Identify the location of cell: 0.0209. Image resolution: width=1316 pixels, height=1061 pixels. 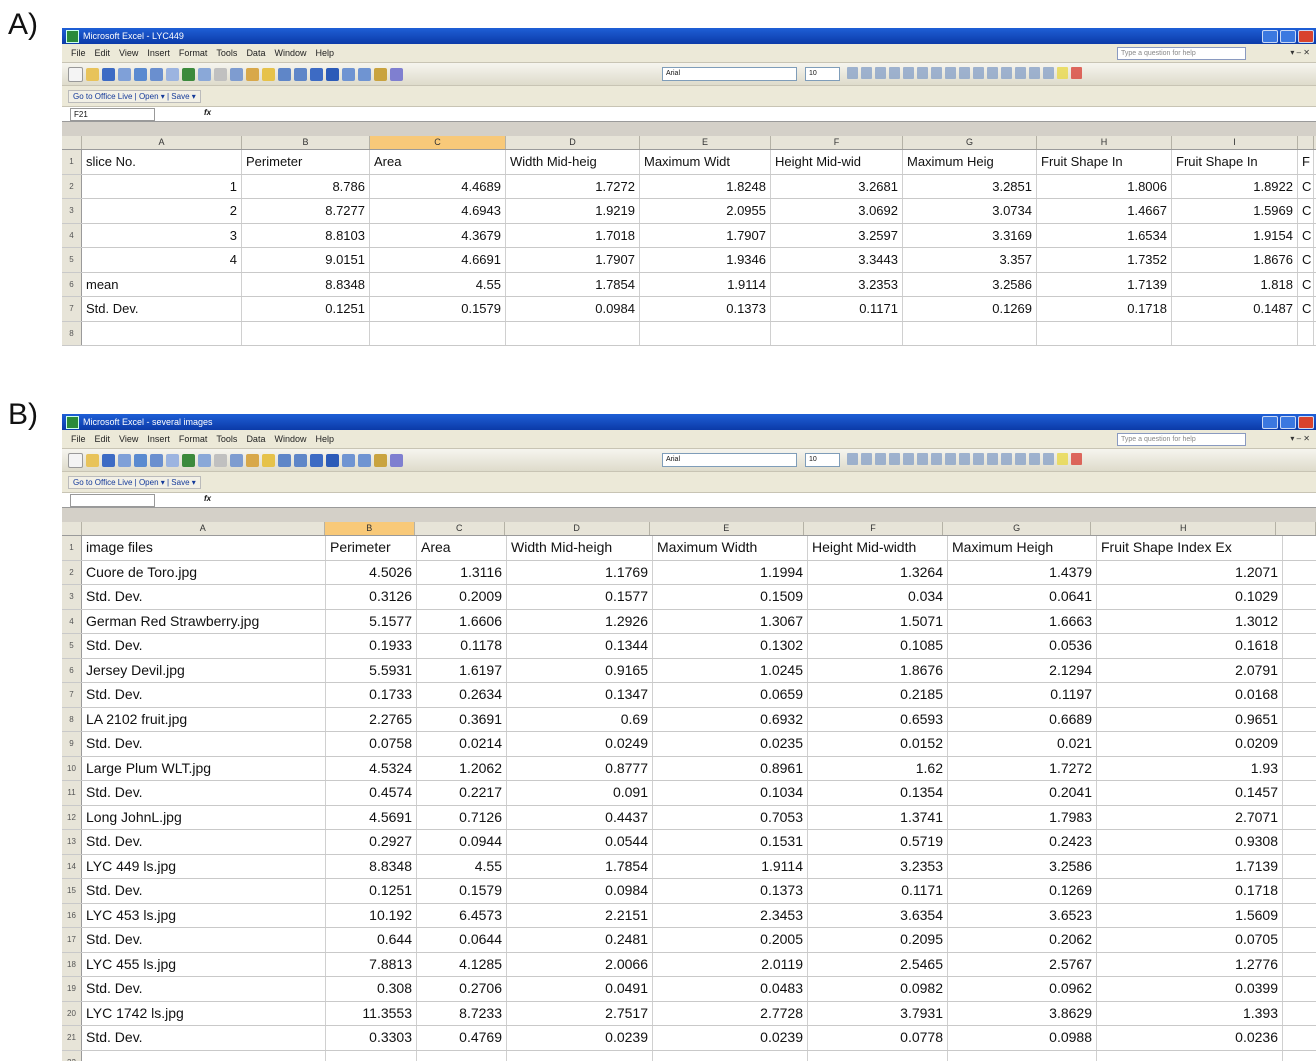
(1190, 744).